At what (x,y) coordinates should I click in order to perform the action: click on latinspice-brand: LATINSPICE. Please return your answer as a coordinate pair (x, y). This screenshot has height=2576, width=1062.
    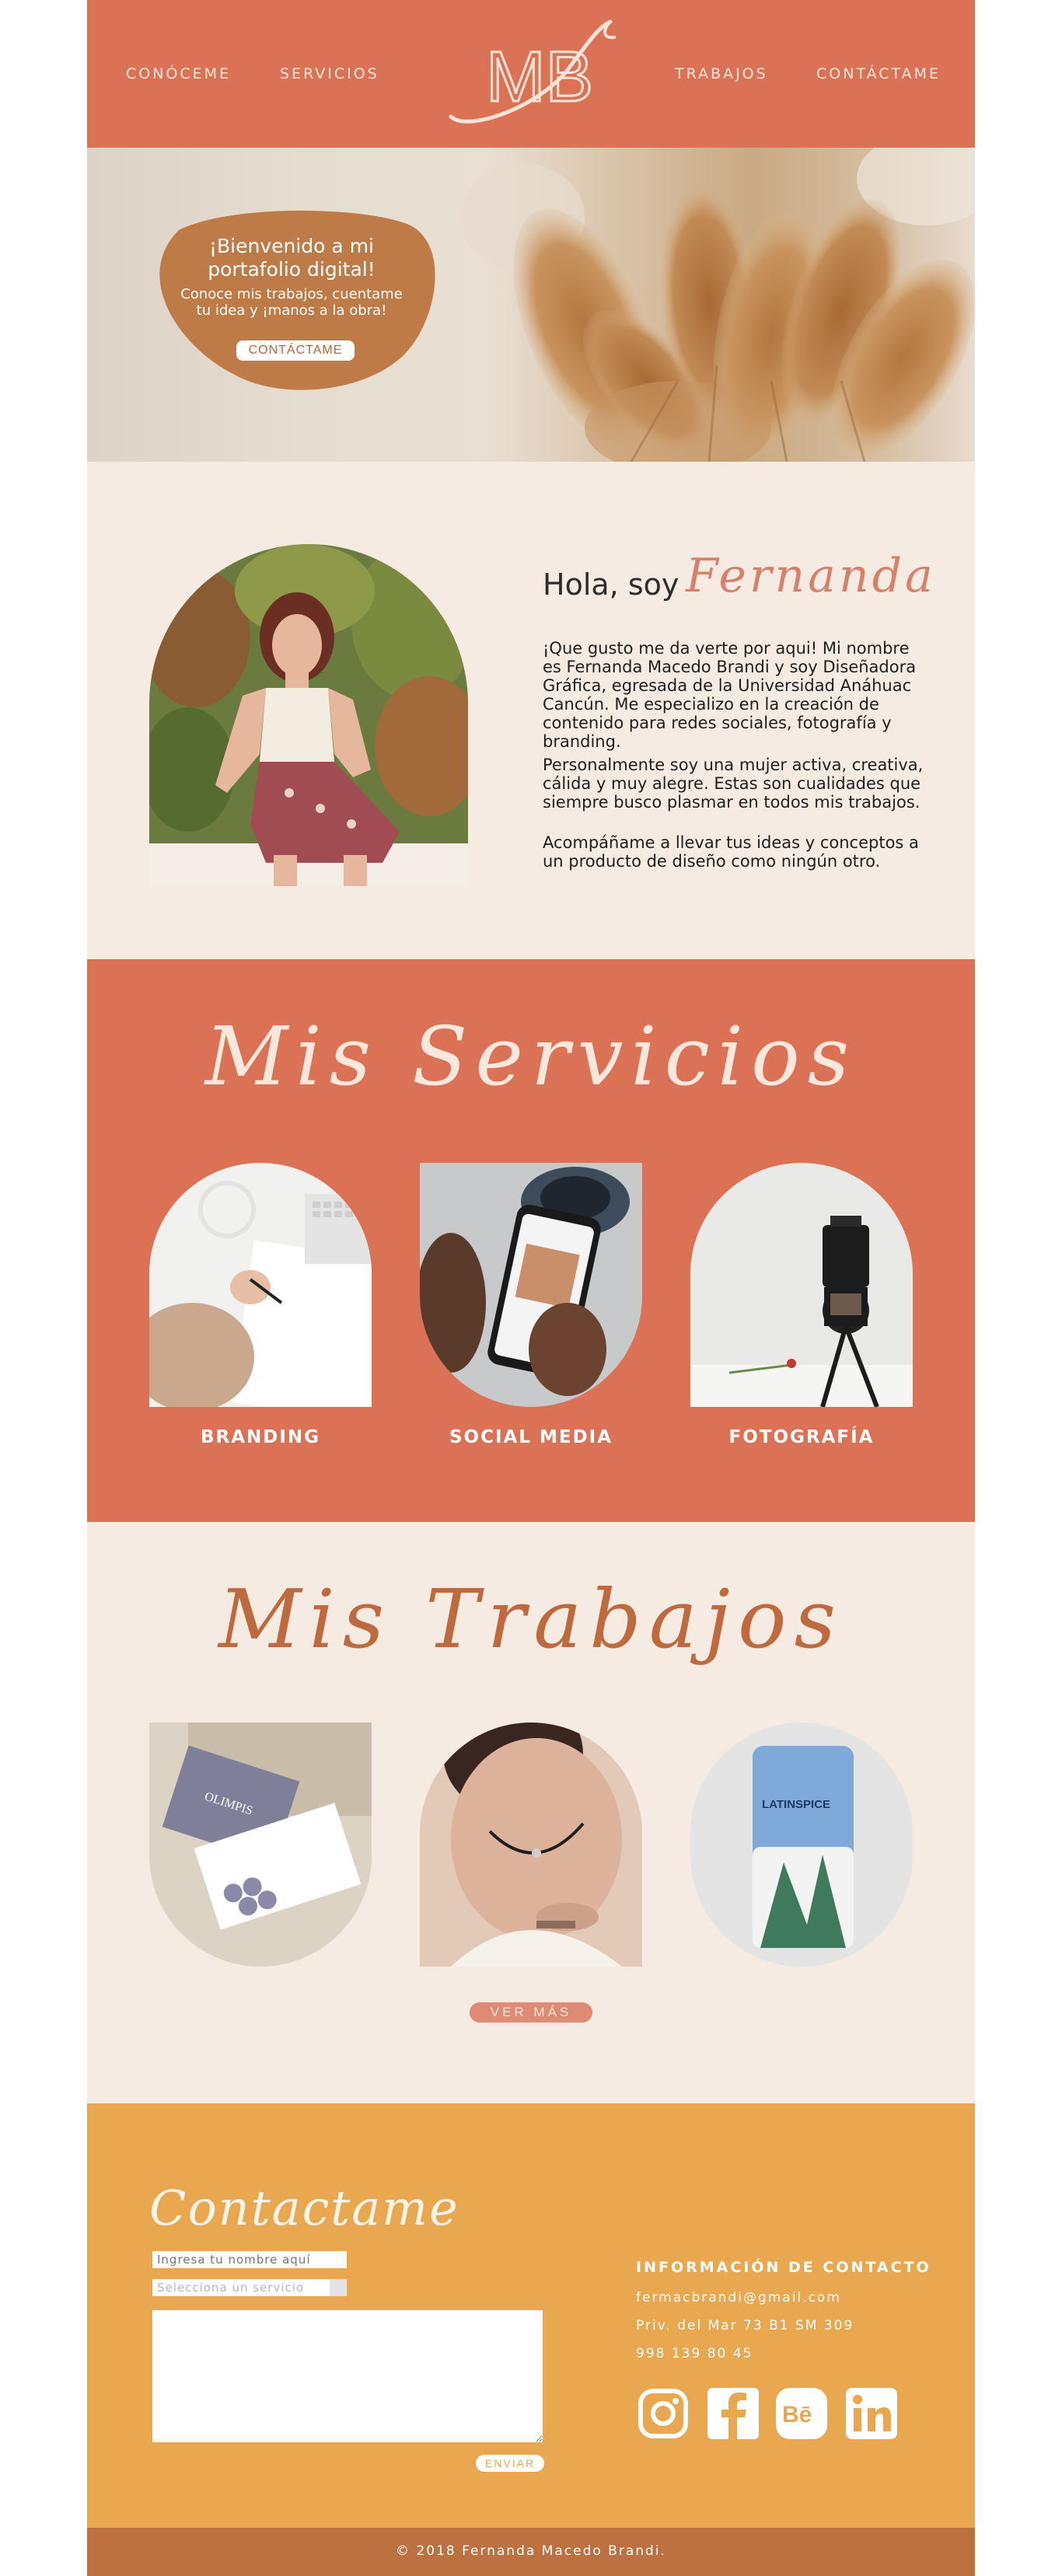
    Looking at the image, I should click on (796, 1805).